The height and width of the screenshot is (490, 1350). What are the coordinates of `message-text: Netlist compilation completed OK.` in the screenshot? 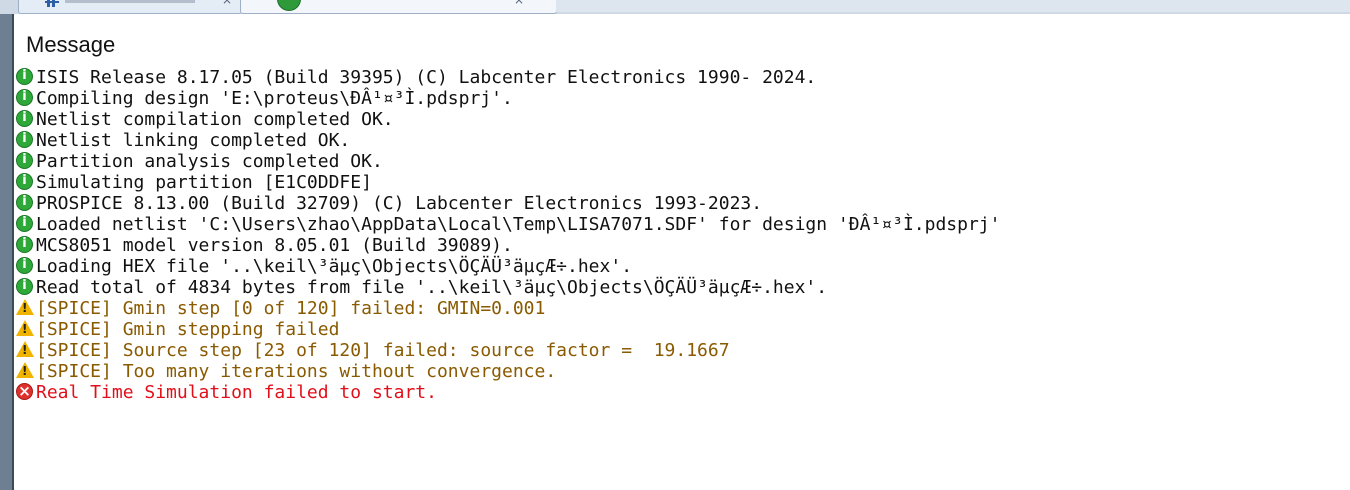 It's located at (215, 119).